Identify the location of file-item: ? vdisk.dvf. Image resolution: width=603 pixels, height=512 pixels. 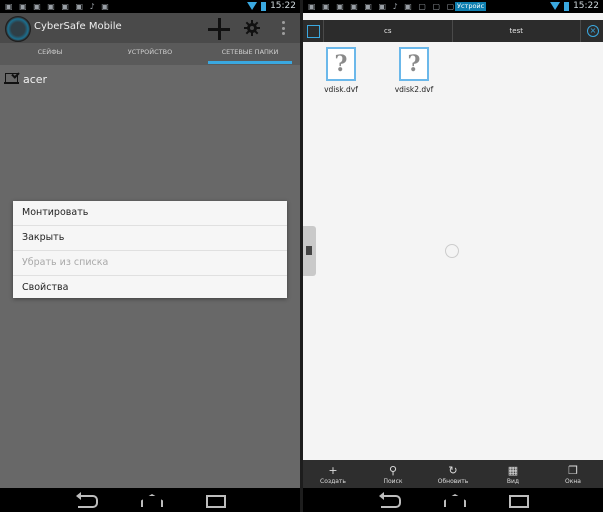
(341, 70).